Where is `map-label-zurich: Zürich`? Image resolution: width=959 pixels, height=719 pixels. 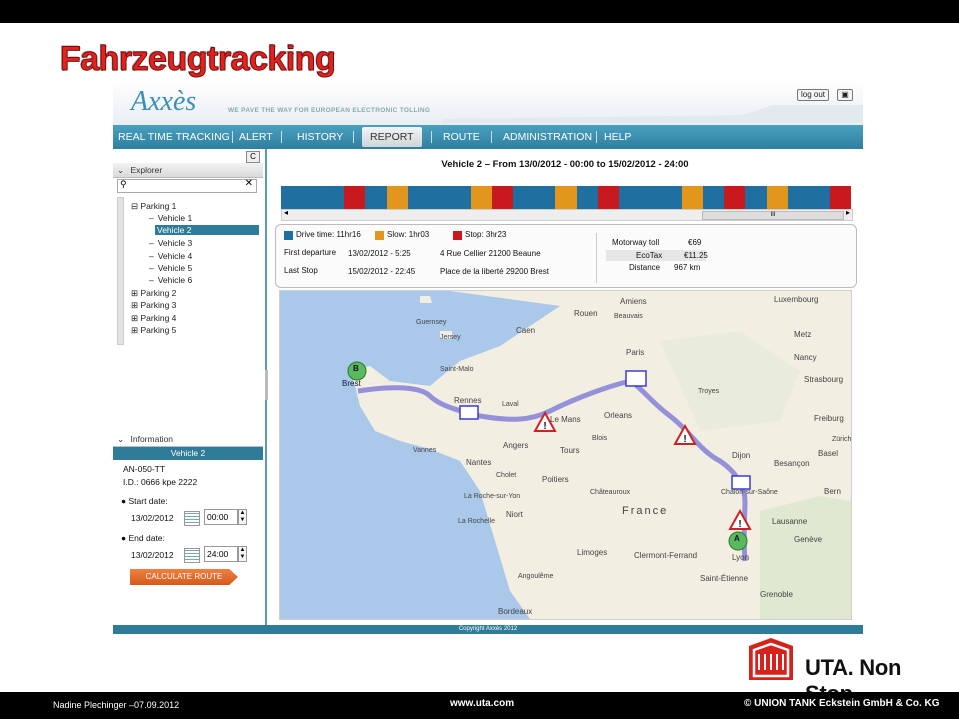
map-label-zurich: Zürich is located at coordinates (842, 439).